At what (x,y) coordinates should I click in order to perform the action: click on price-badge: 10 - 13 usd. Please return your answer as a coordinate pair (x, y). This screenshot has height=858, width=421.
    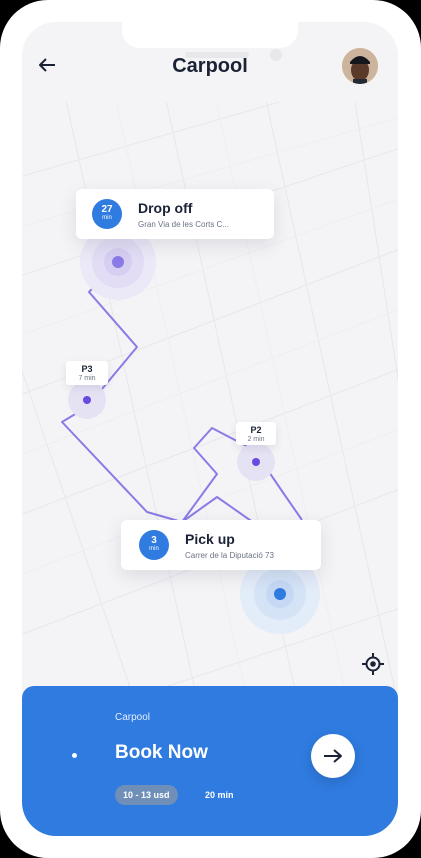
    Looking at the image, I should click on (146, 795).